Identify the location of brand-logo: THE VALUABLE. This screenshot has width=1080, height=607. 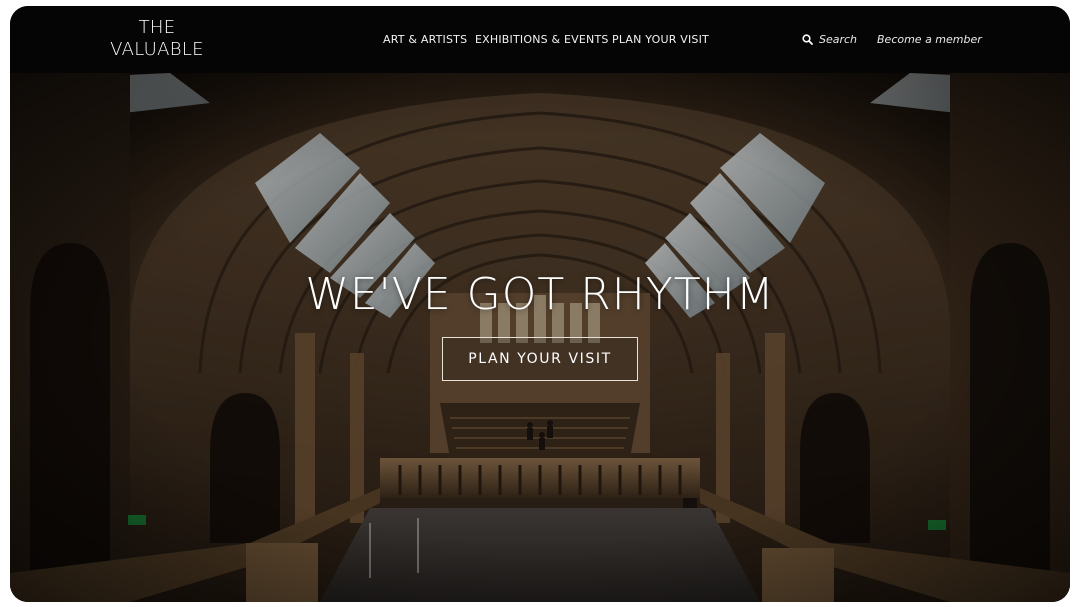
(157, 39).